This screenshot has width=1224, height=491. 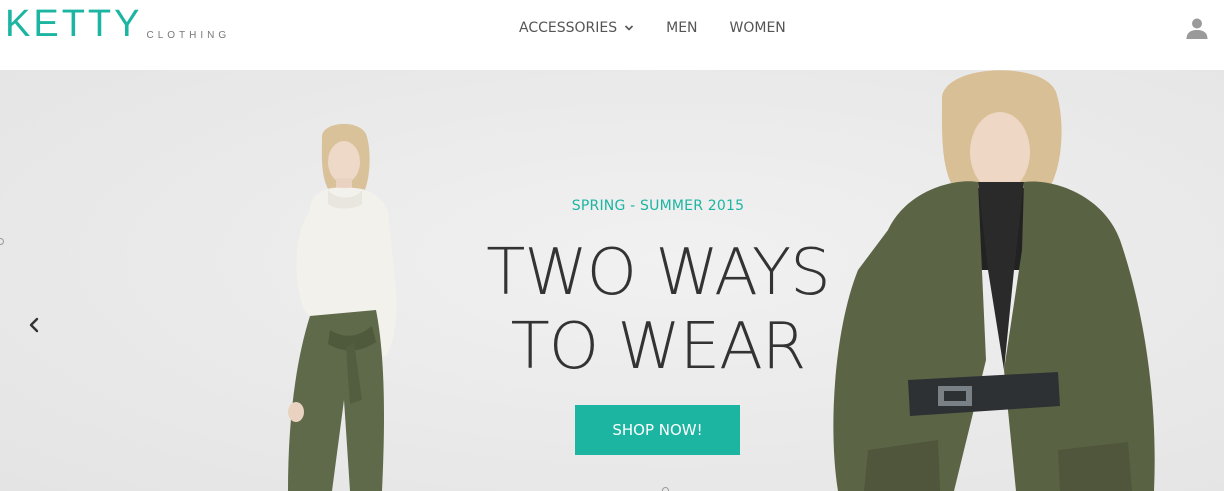 I want to click on nav-item-men: MEN, so click(x=681, y=28).